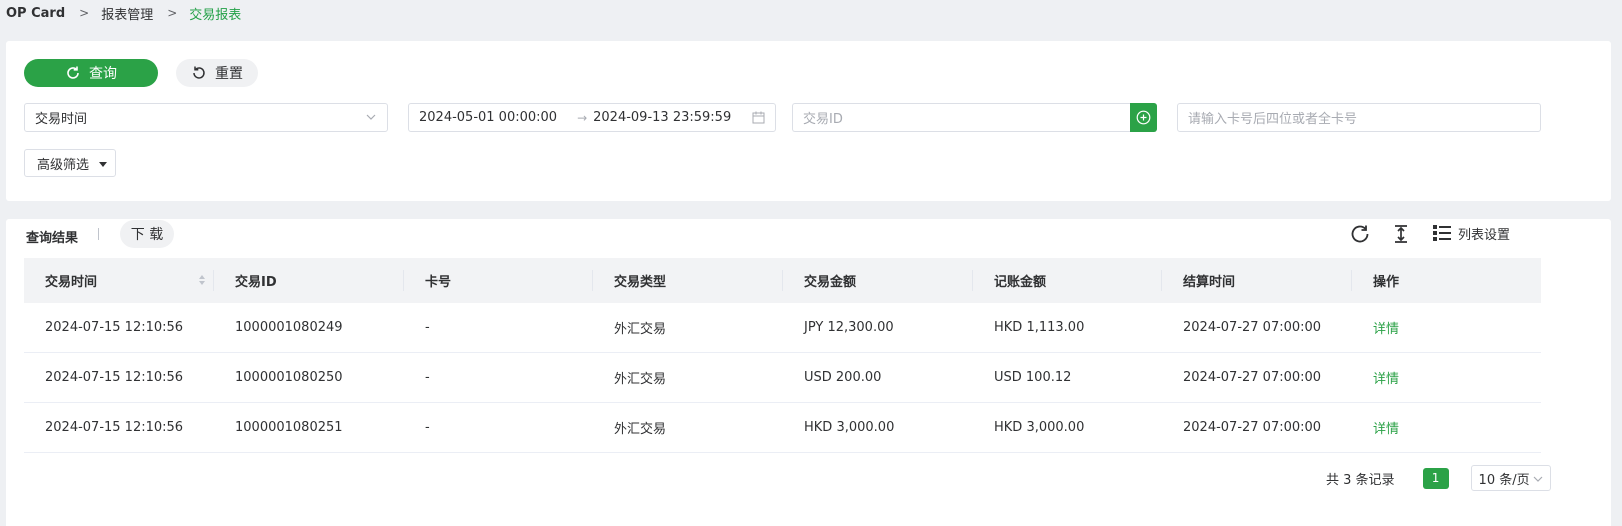  I want to click on cell-transaction-id: 1000001080251, so click(289, 427).